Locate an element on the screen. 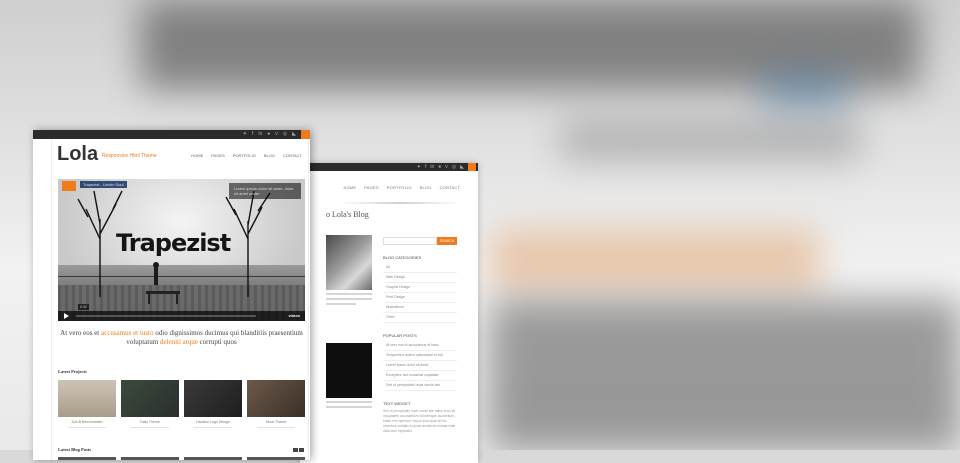 The height and width of the screenshot is (463, 960). popular-post: Temporibus autem quibusdam et aut is located at coordinates (420, 356).